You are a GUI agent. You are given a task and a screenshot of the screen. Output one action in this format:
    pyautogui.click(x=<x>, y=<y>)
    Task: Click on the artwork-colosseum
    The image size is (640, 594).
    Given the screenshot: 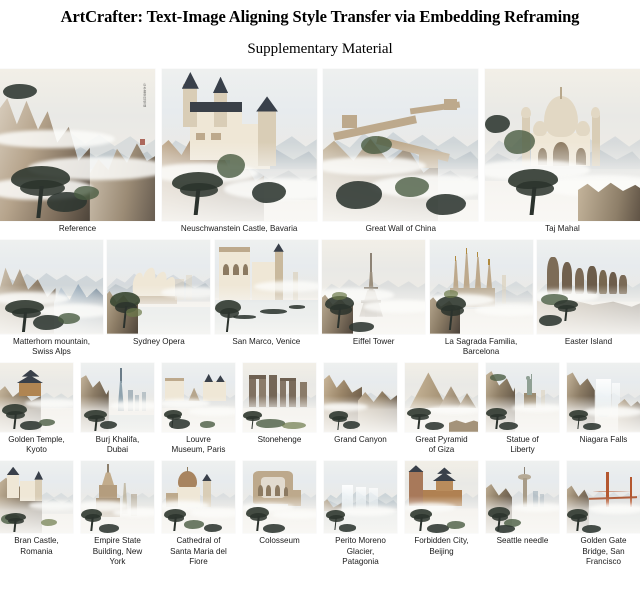 What is the action you would take?
    pyautogui.click(x=279, y=496)
    